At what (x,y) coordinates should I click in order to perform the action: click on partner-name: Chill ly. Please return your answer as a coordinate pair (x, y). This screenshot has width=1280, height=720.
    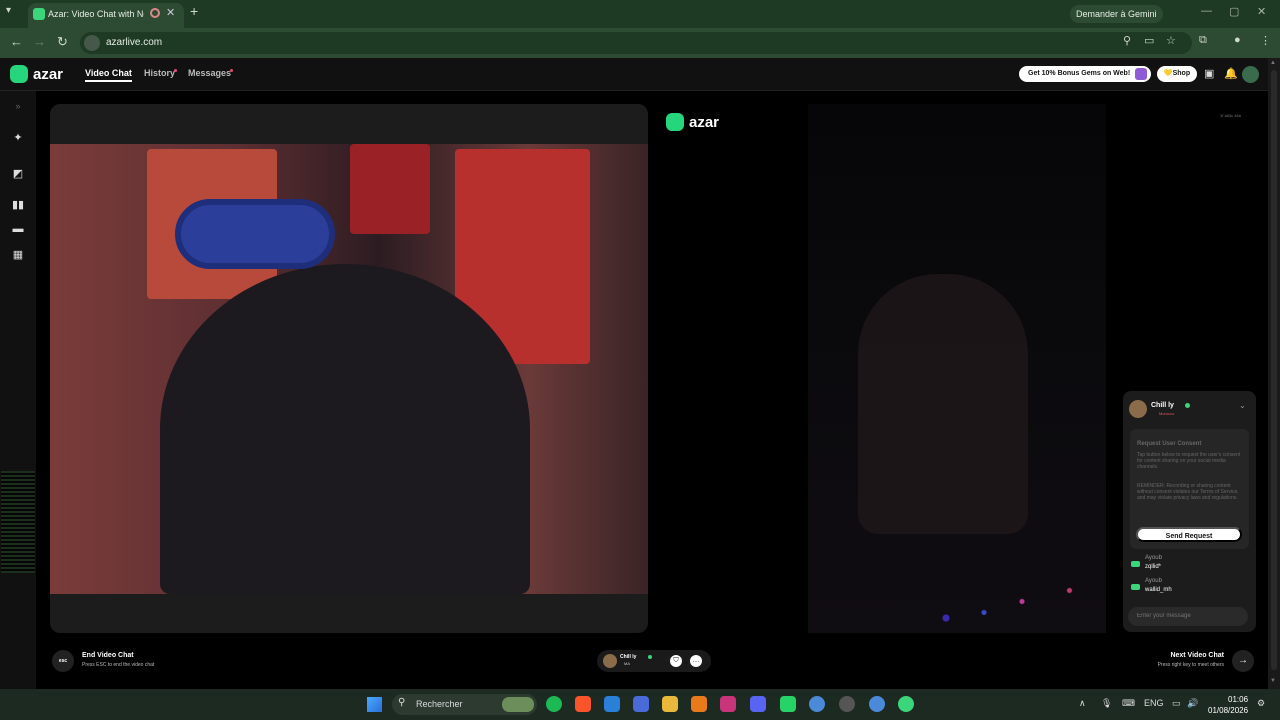
    Looking at the image, I should click on (1162, 405).